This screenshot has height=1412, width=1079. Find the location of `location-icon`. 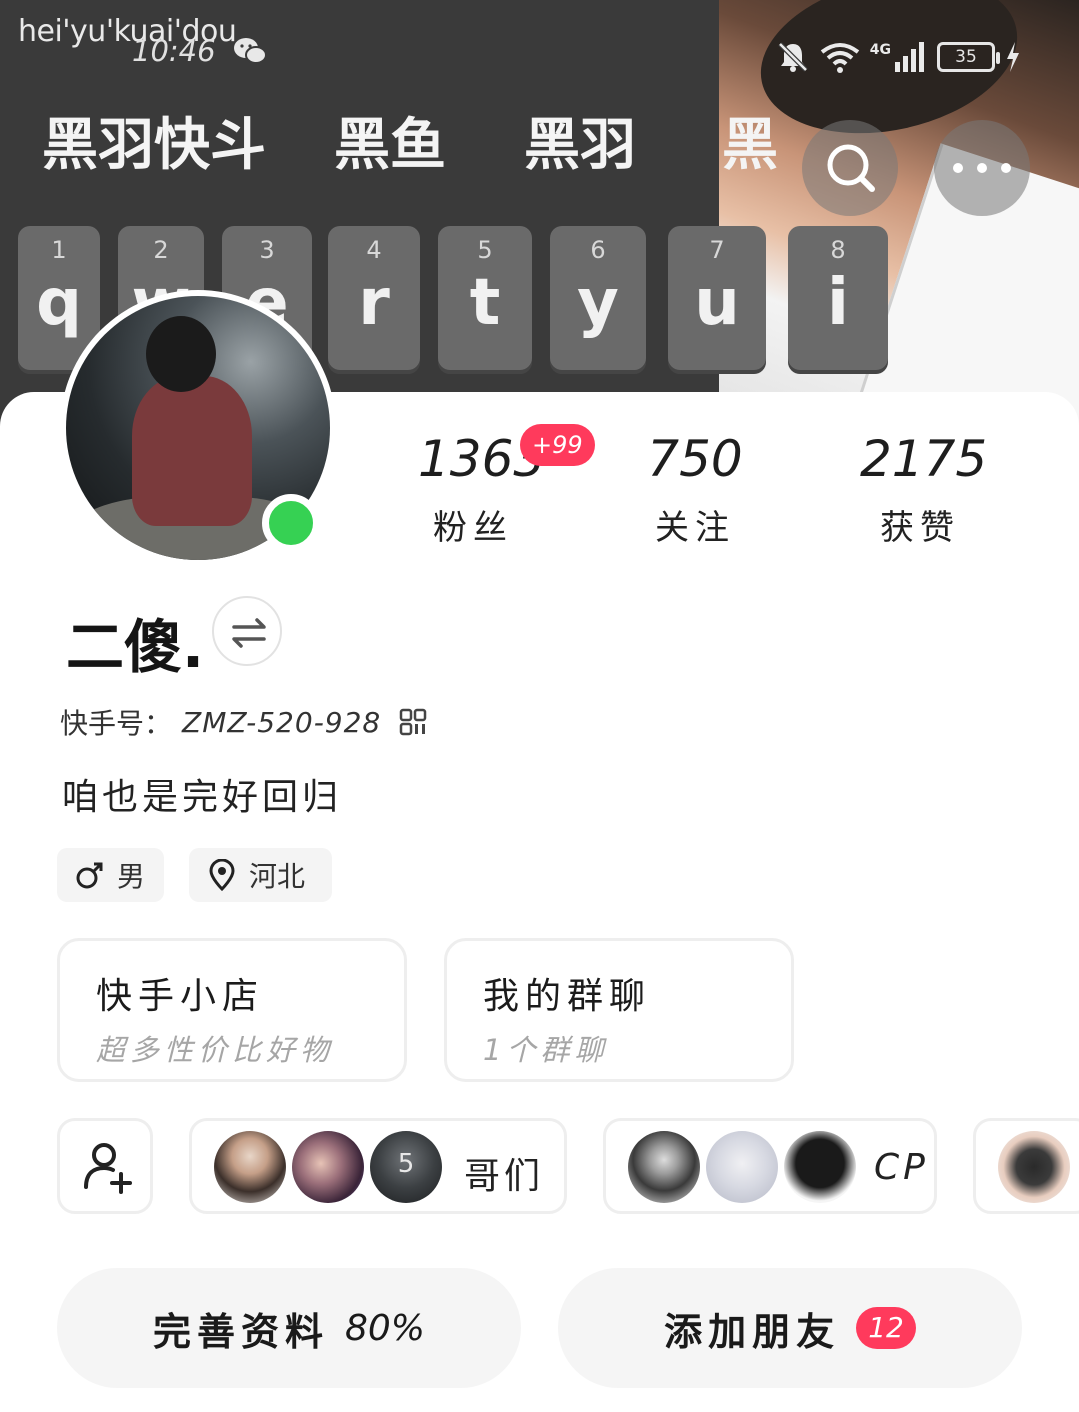

location-icon is located at coordinates (222, 875).